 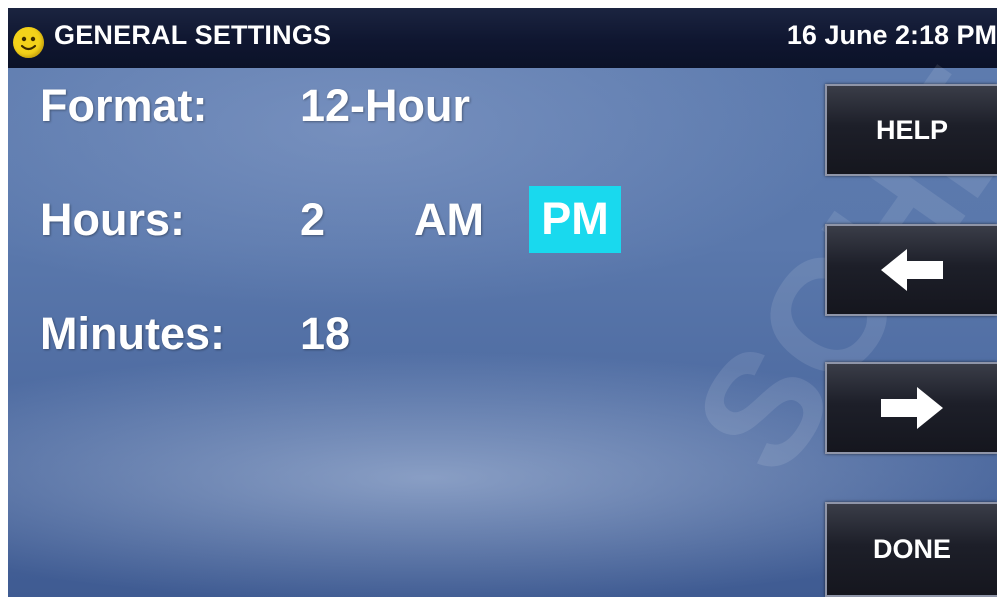 I want to click on arrow-left-icon, so click(x=912, y=270).